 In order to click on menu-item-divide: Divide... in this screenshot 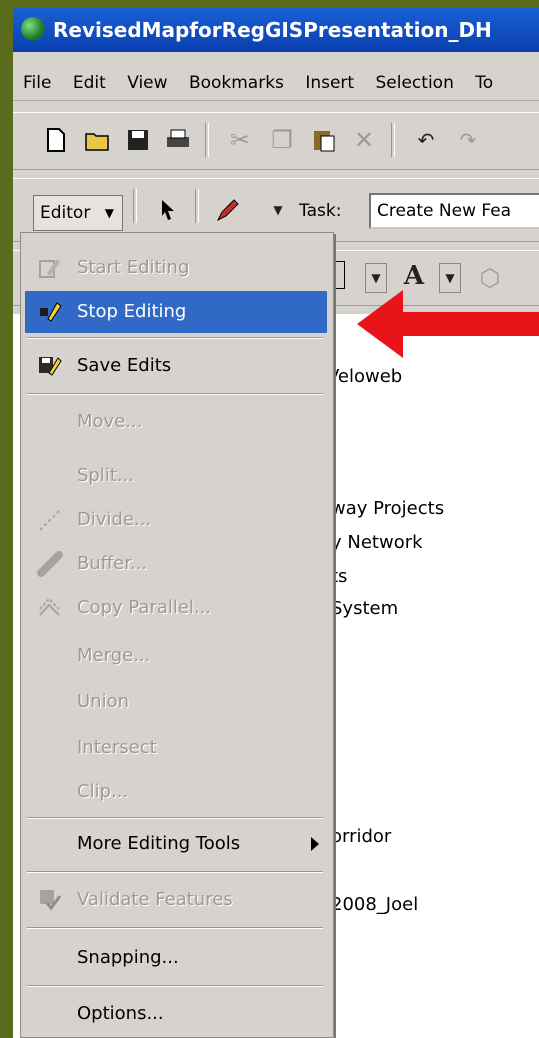, I will do `click(176, 520)`.